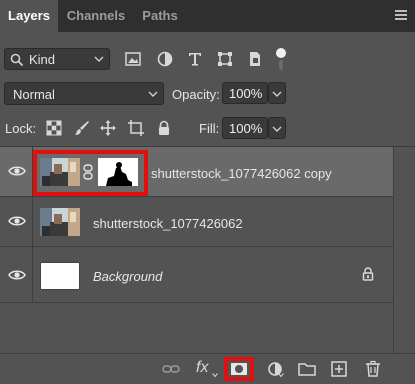 The image size is (415, 384). What do you see at coordinates (17, 60) in the screenshot?
I see `search-icon` at bounding box center [17, 60].